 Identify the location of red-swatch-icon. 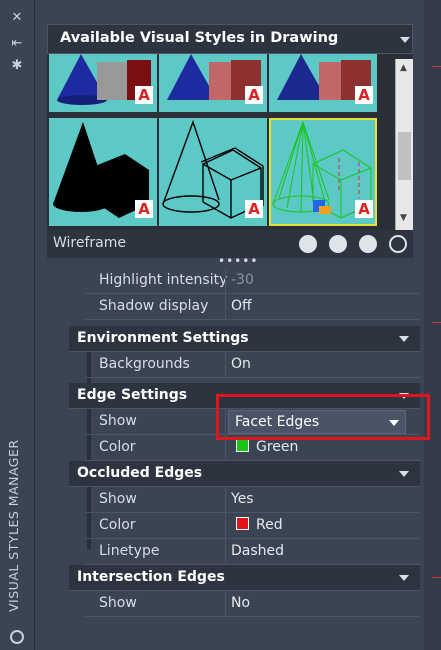
(242, 523).